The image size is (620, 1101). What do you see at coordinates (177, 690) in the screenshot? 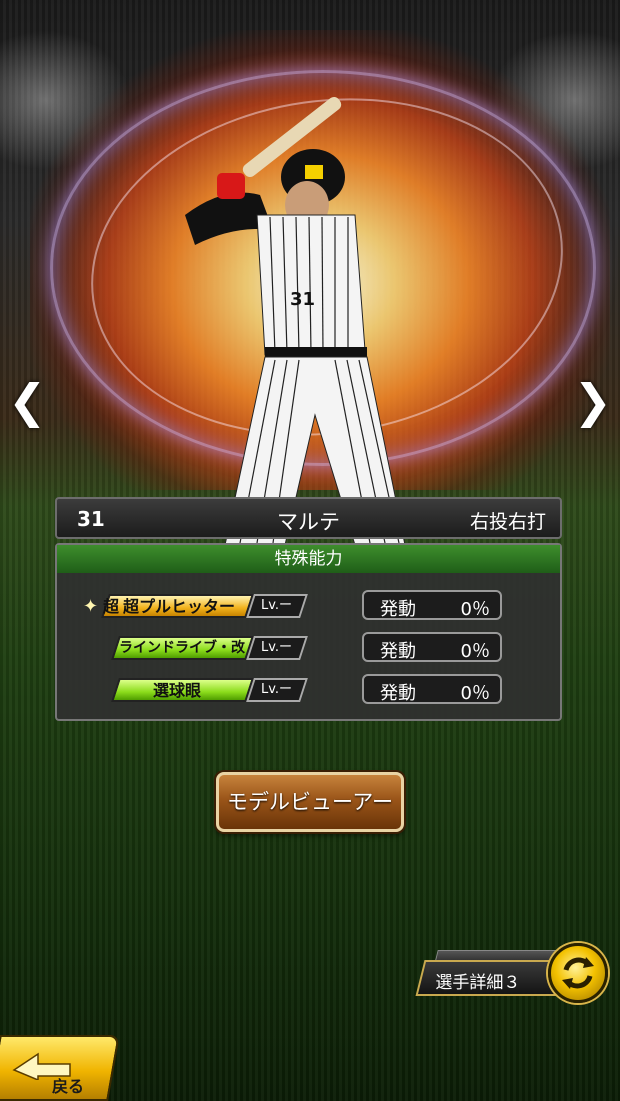
I see `ability-name: 選球眼` at bounding box center [177, 690].